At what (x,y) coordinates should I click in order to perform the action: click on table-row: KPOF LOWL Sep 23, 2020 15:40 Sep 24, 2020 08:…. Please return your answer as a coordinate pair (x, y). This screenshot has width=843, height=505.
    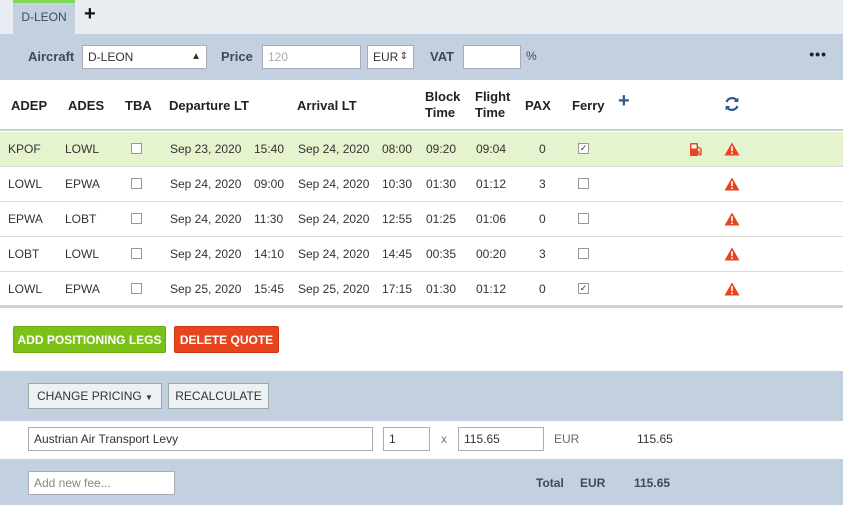
    Looking at the image, I should click on (421, 149).